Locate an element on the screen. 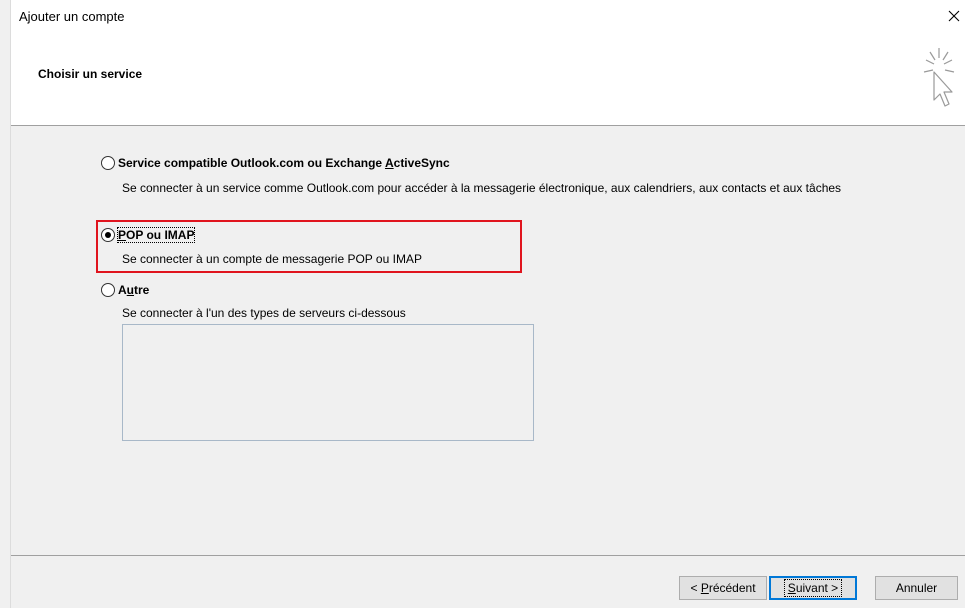 The height and width of the screenshot is (608, 965). option-other: Autre is located at coordinates (125, 290).